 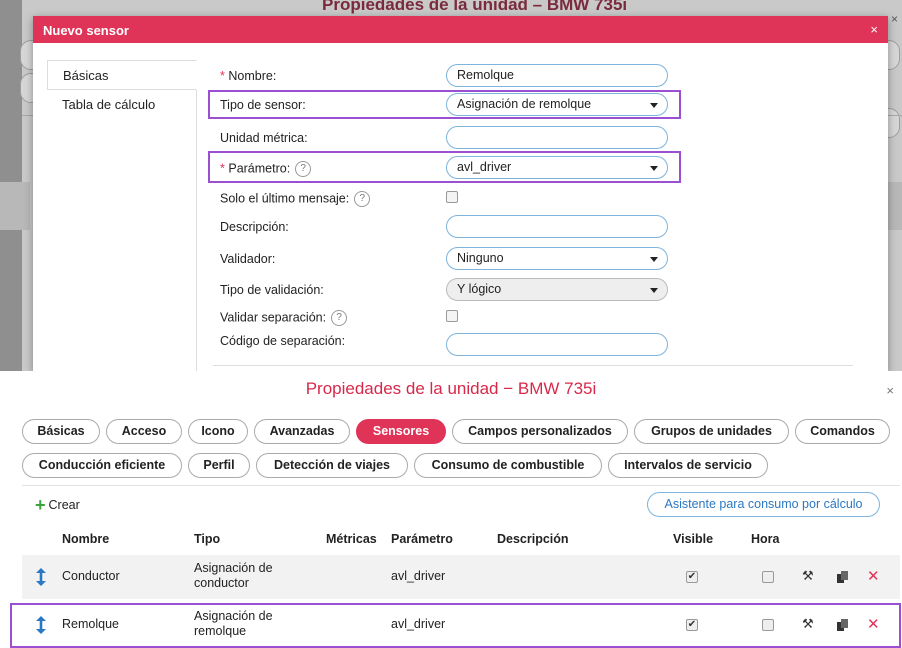 I want to click on field-row-codigo-separacion: Código de separación:, so click(x=533, y=342).